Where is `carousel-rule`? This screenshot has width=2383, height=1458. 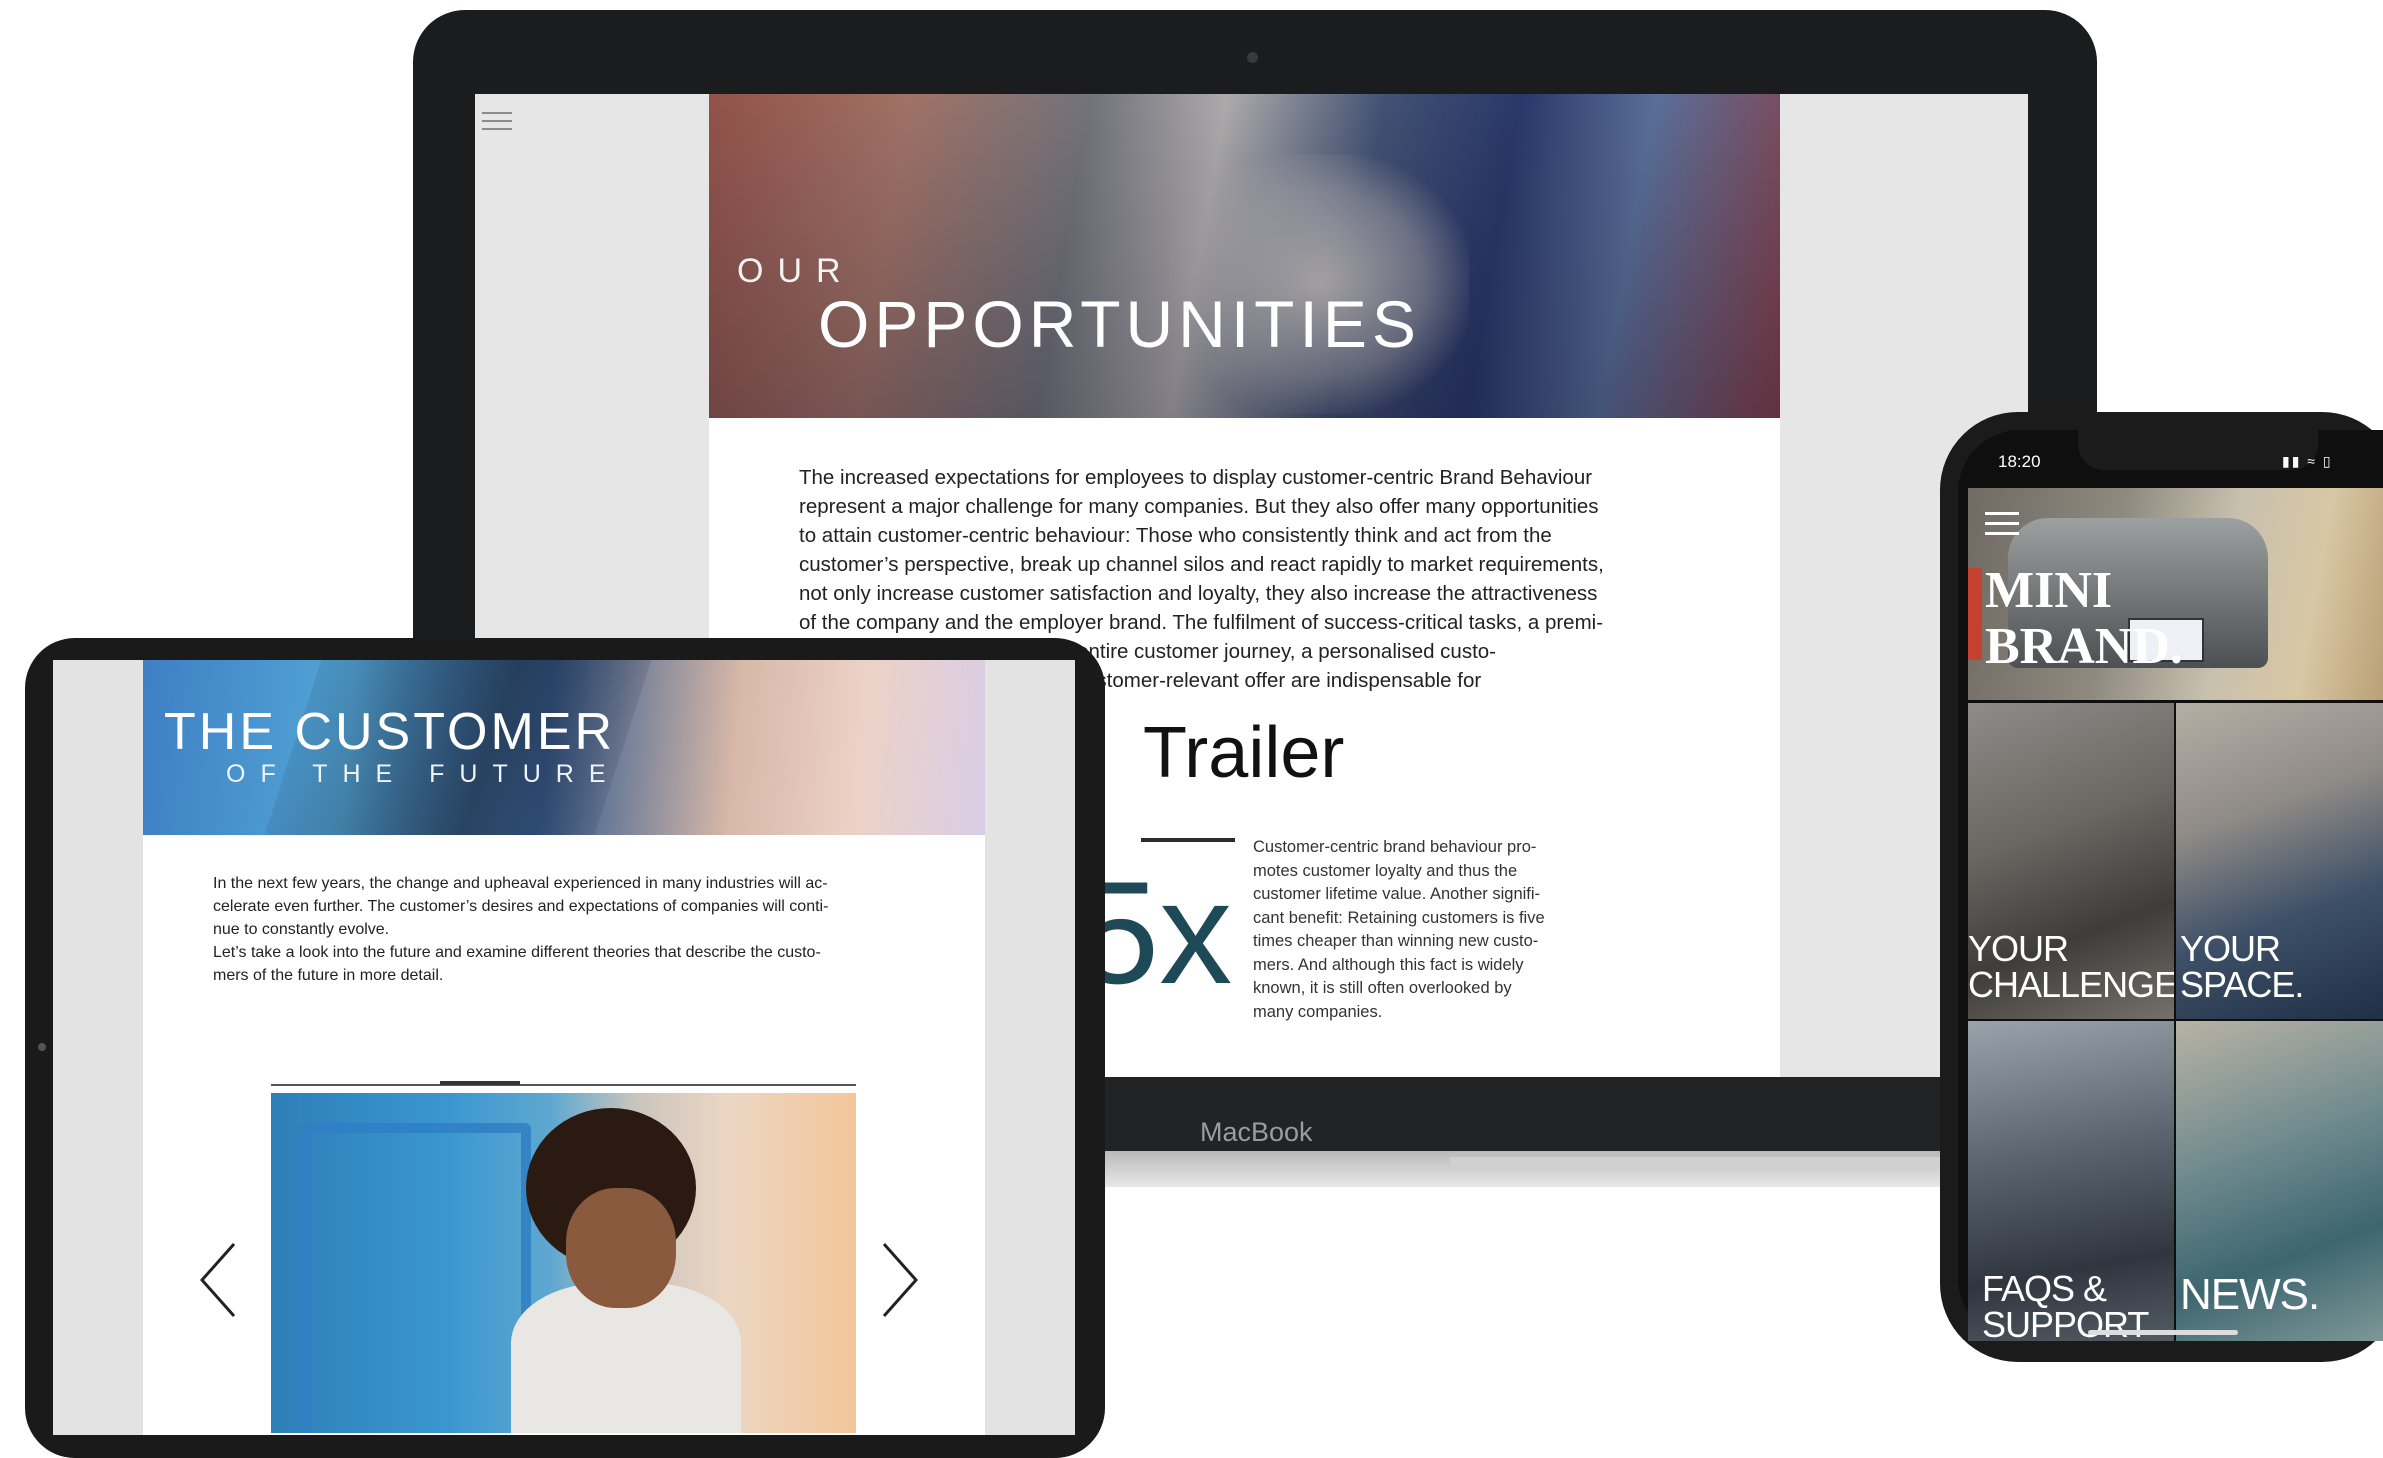
carousel-rule is located at coordinates (563, 1085).